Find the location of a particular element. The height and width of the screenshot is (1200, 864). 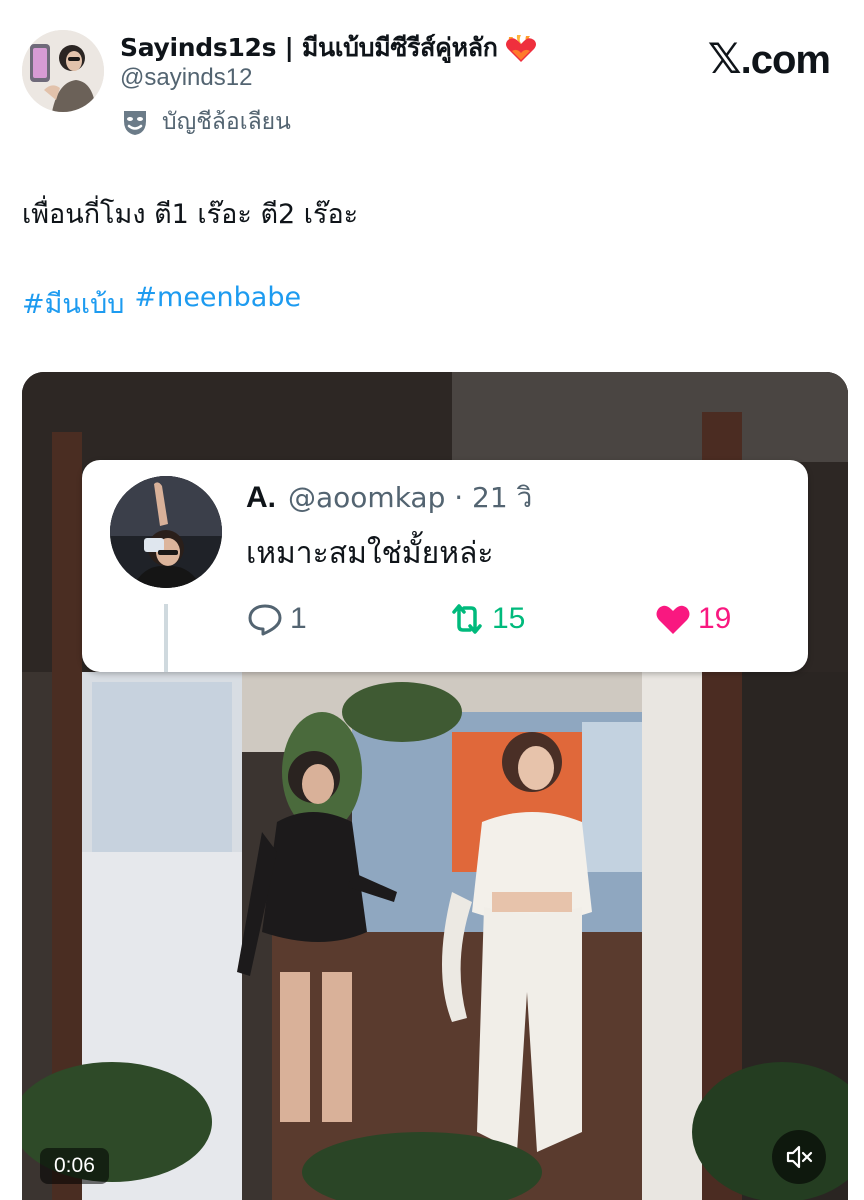

tweet-text: เพื่อนกี่โมง ตี1 เร๊อะ ตี2 เร๊อะ is located at coordinates (190, 214).